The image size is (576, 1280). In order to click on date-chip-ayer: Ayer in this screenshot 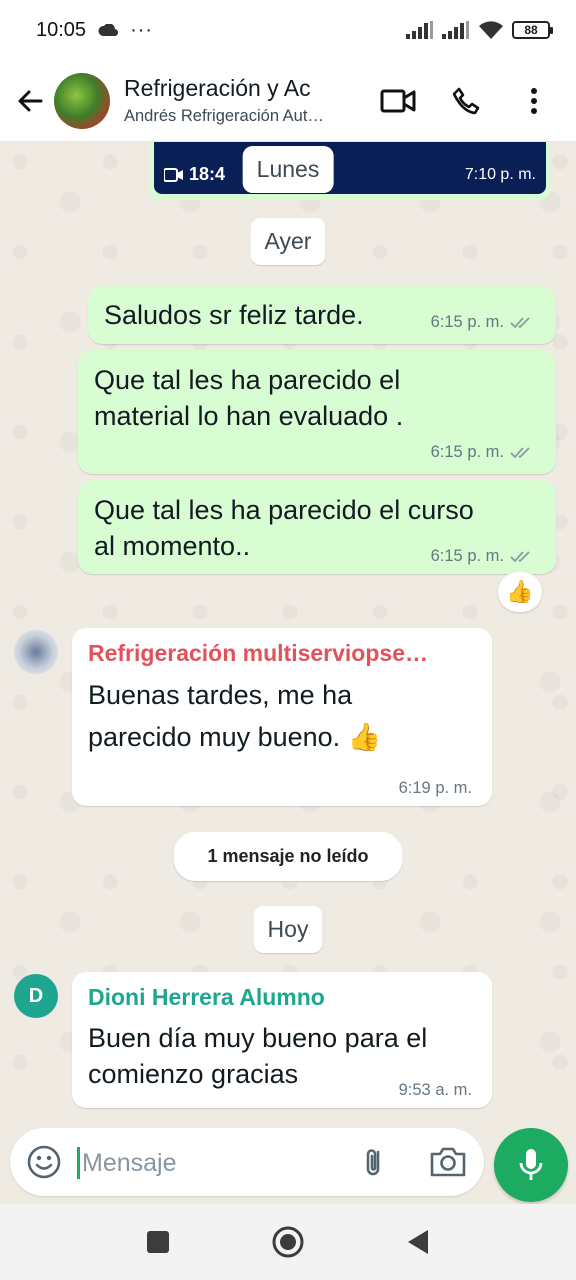, I will do `click(288, 241)`.